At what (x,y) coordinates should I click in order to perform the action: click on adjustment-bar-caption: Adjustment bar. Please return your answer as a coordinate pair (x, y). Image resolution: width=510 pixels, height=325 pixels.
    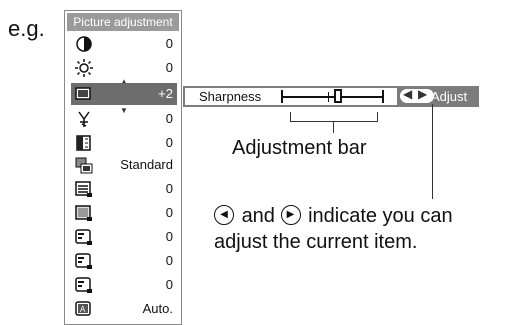
    Looking at the image, I should click on (299, 148).